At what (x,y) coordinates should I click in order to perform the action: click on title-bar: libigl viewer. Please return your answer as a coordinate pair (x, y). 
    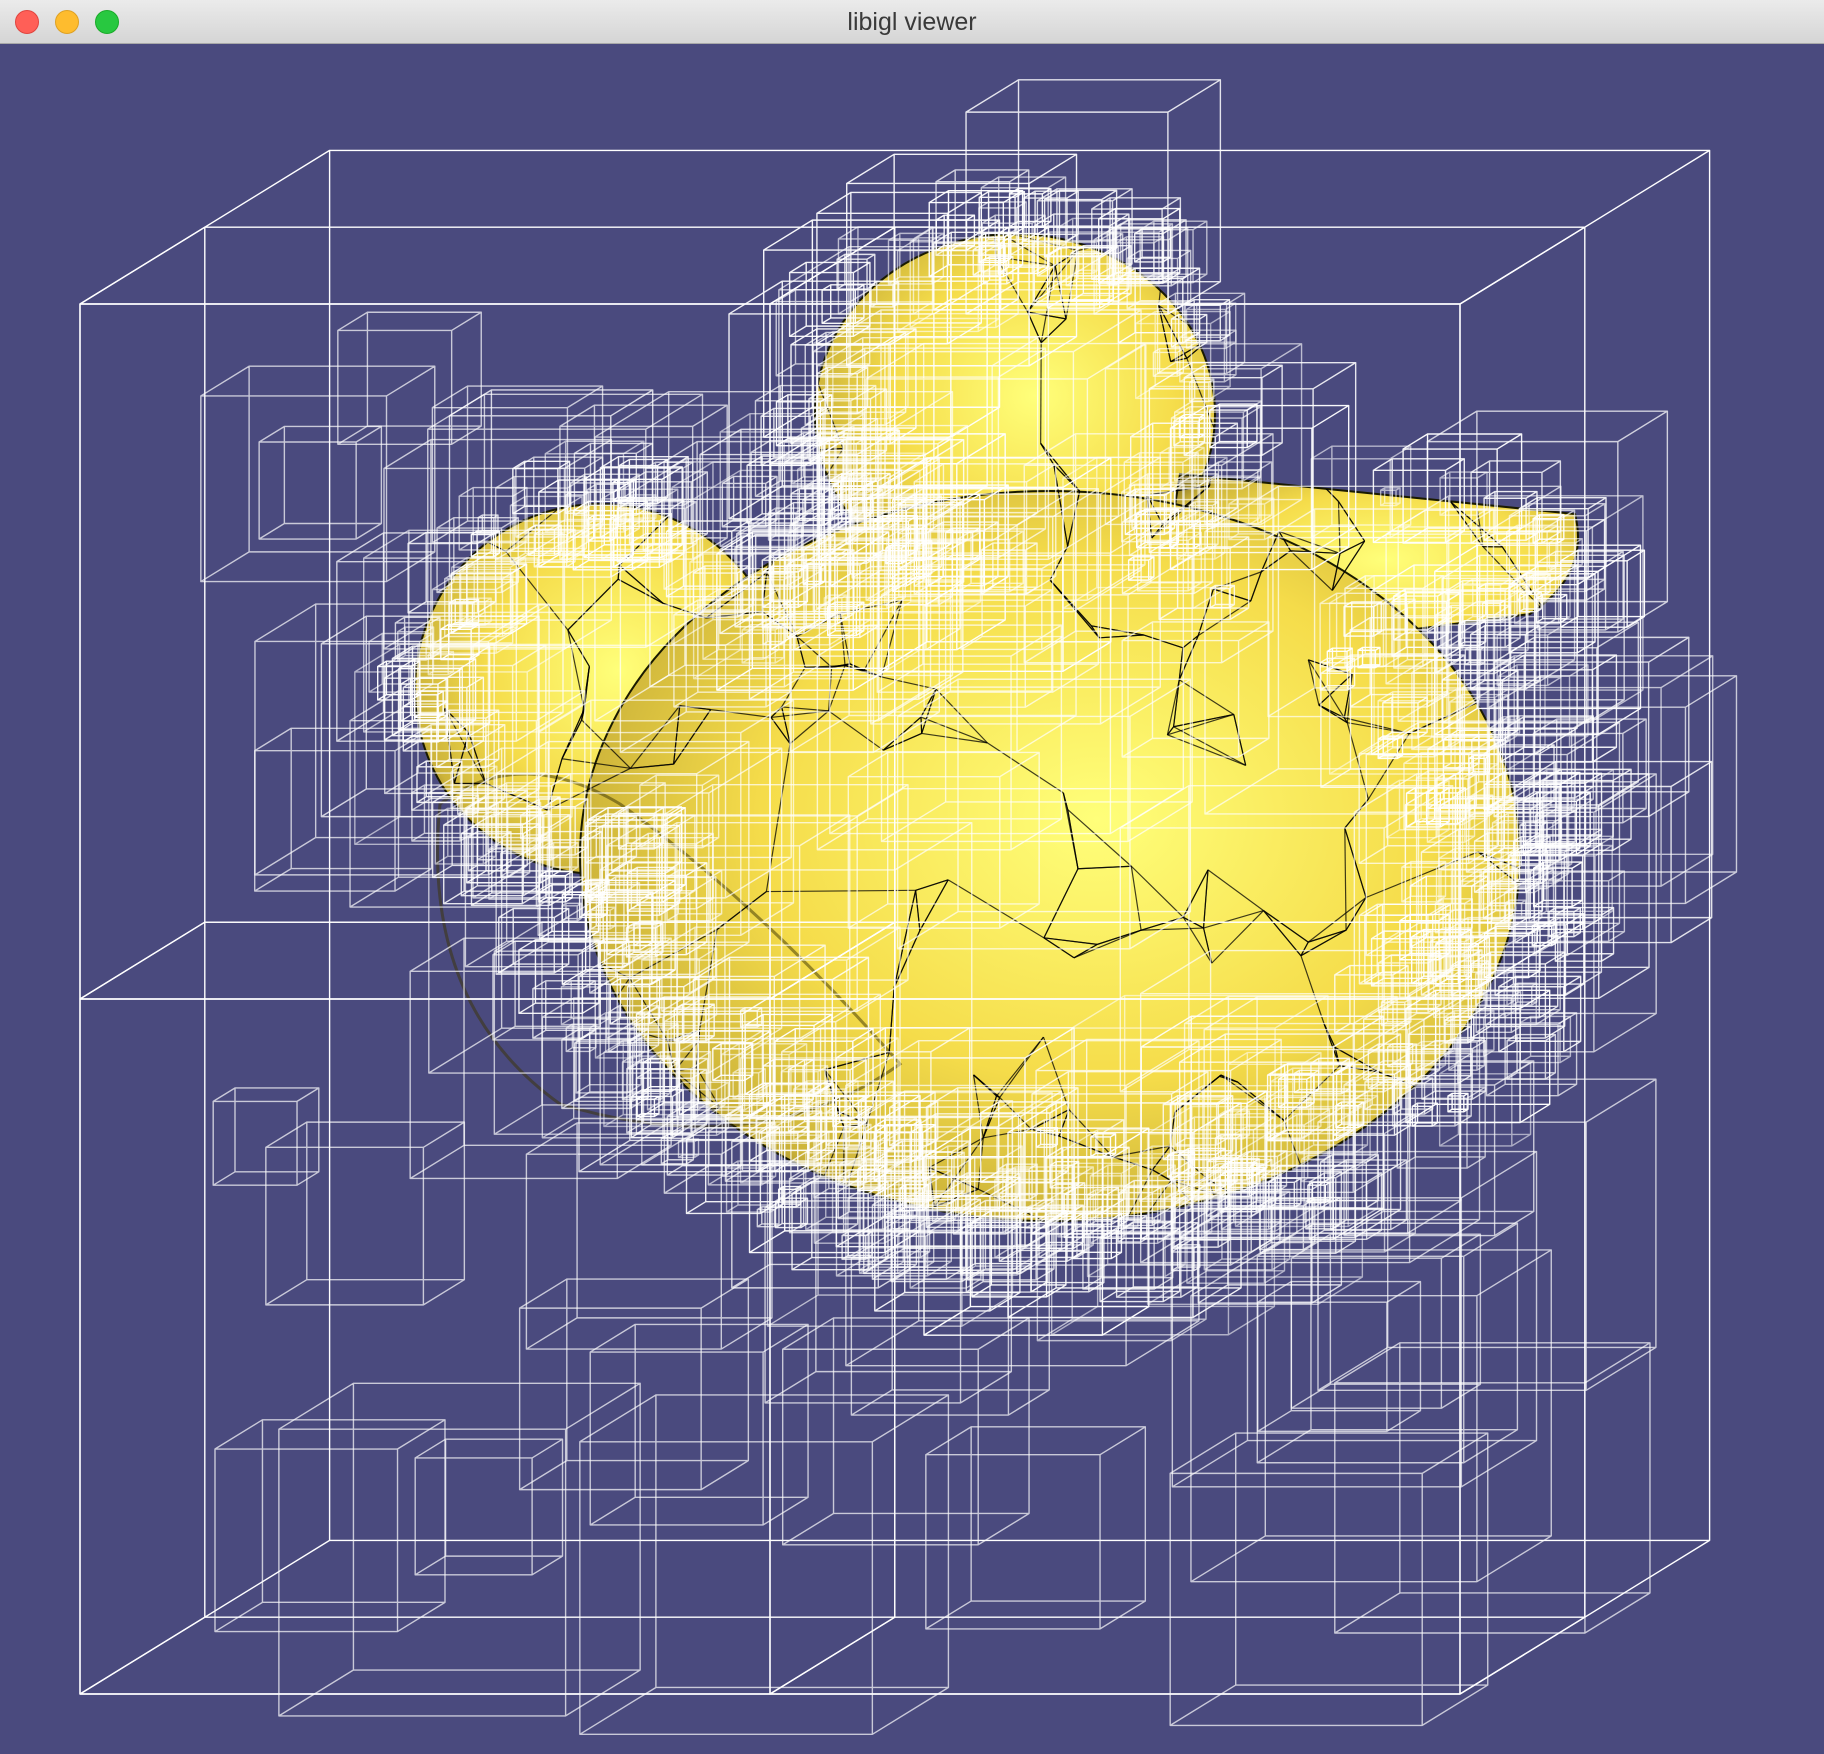
    Looking at the image, I should click on (912, 22).